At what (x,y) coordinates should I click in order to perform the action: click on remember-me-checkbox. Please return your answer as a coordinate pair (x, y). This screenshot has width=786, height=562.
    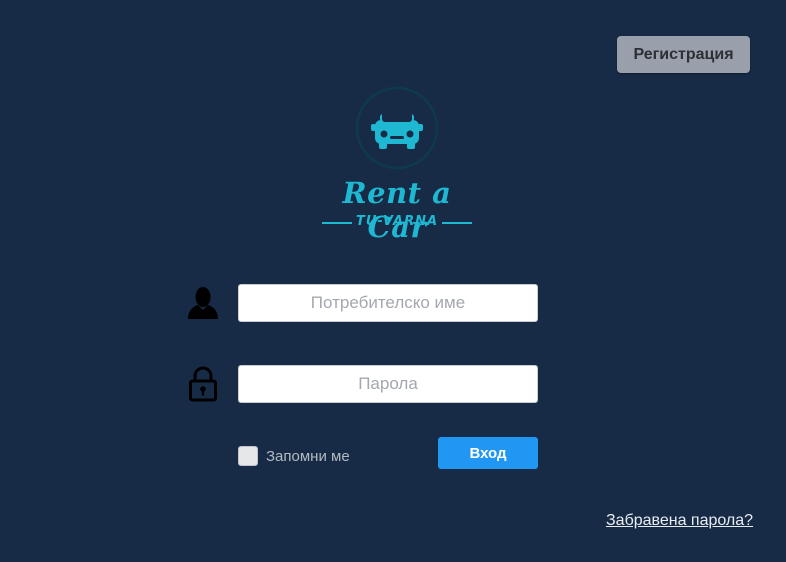
    Looking at the image, I should click on (248, 456).